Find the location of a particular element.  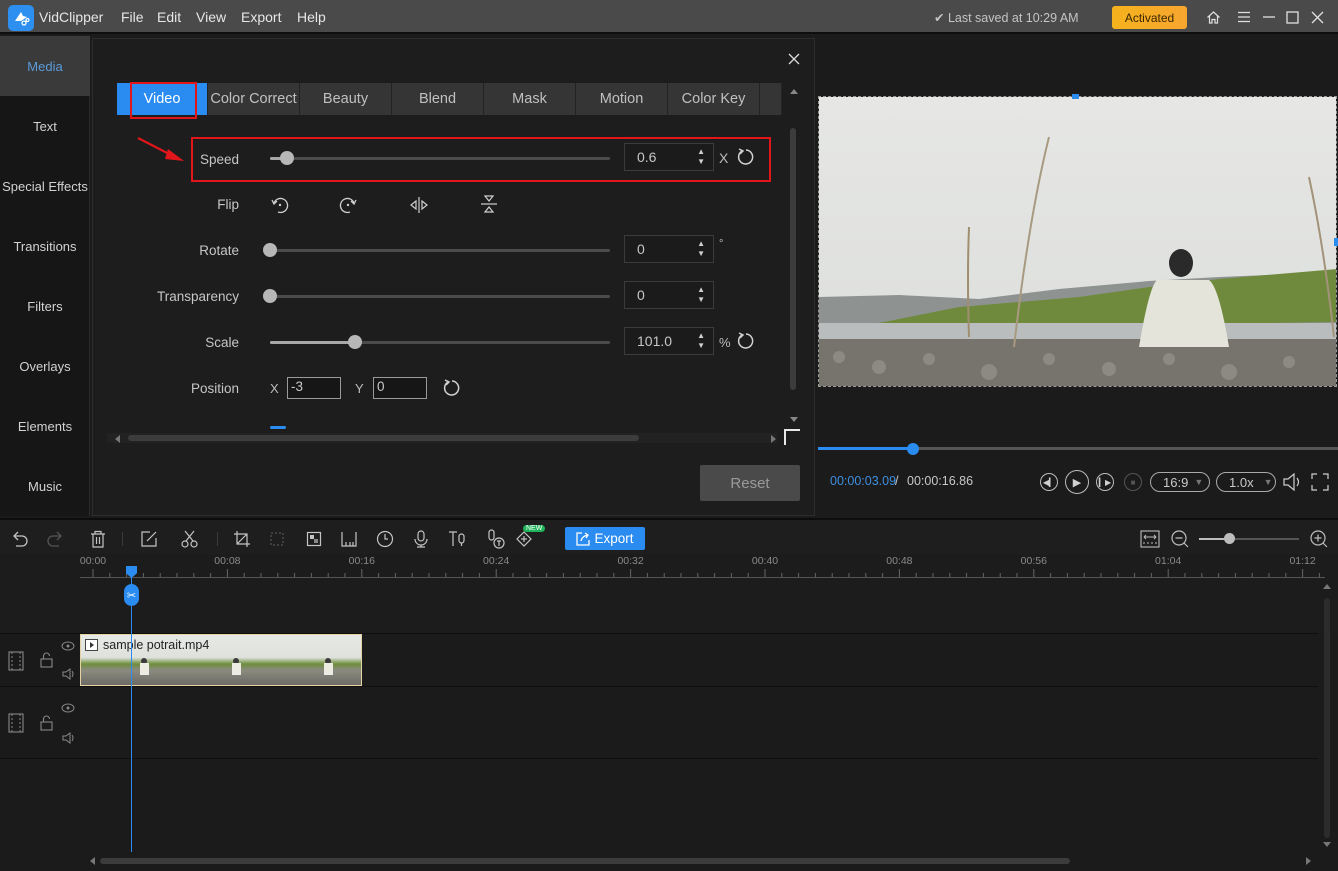

scale-input: 101.0 ▲ ▼ is located at coordinates (669, 341).